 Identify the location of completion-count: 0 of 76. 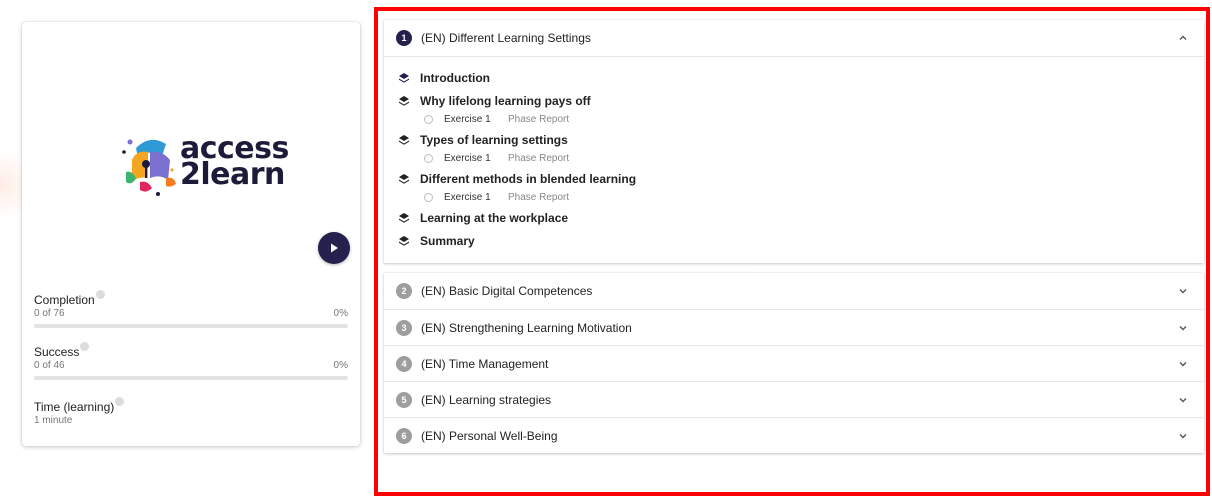
(49, 313).